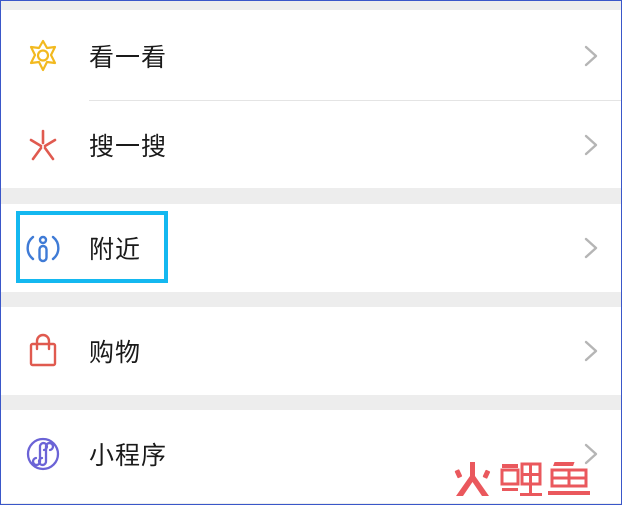  Describe the element at coordinates (128, 146) in the screenshot. I see `menu-item-label: 搜一搜` at that location.